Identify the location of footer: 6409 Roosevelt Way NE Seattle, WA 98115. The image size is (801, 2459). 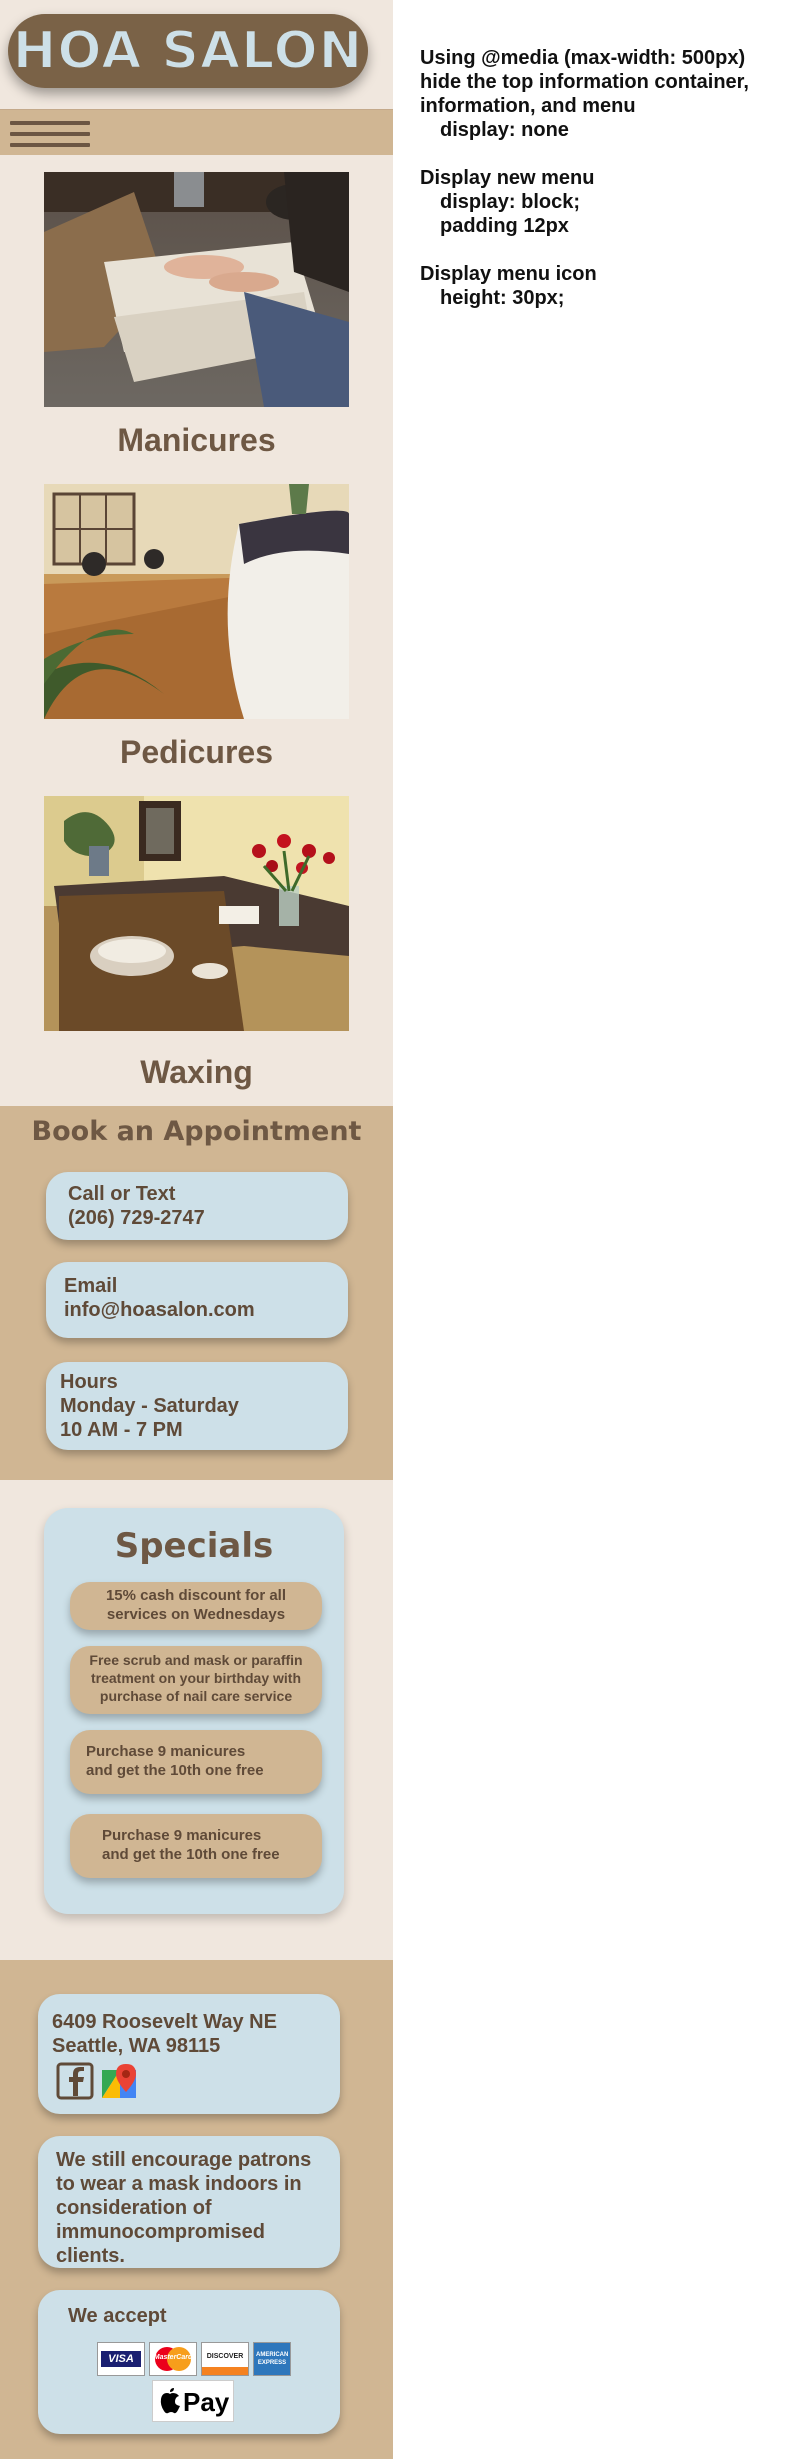
(196, 2209).